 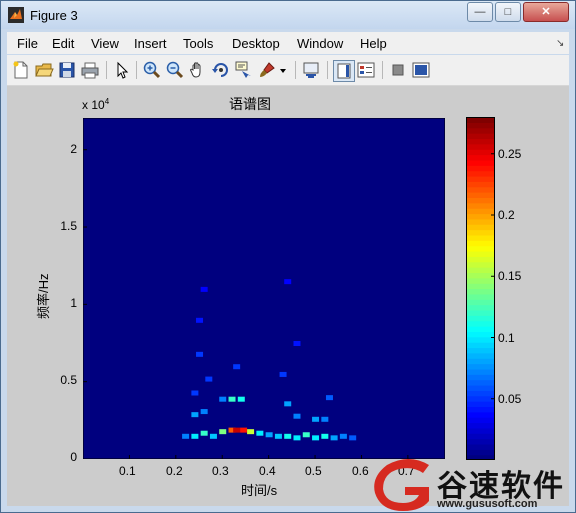 I want to click on menu-view: View, so click(x=105, y=43).